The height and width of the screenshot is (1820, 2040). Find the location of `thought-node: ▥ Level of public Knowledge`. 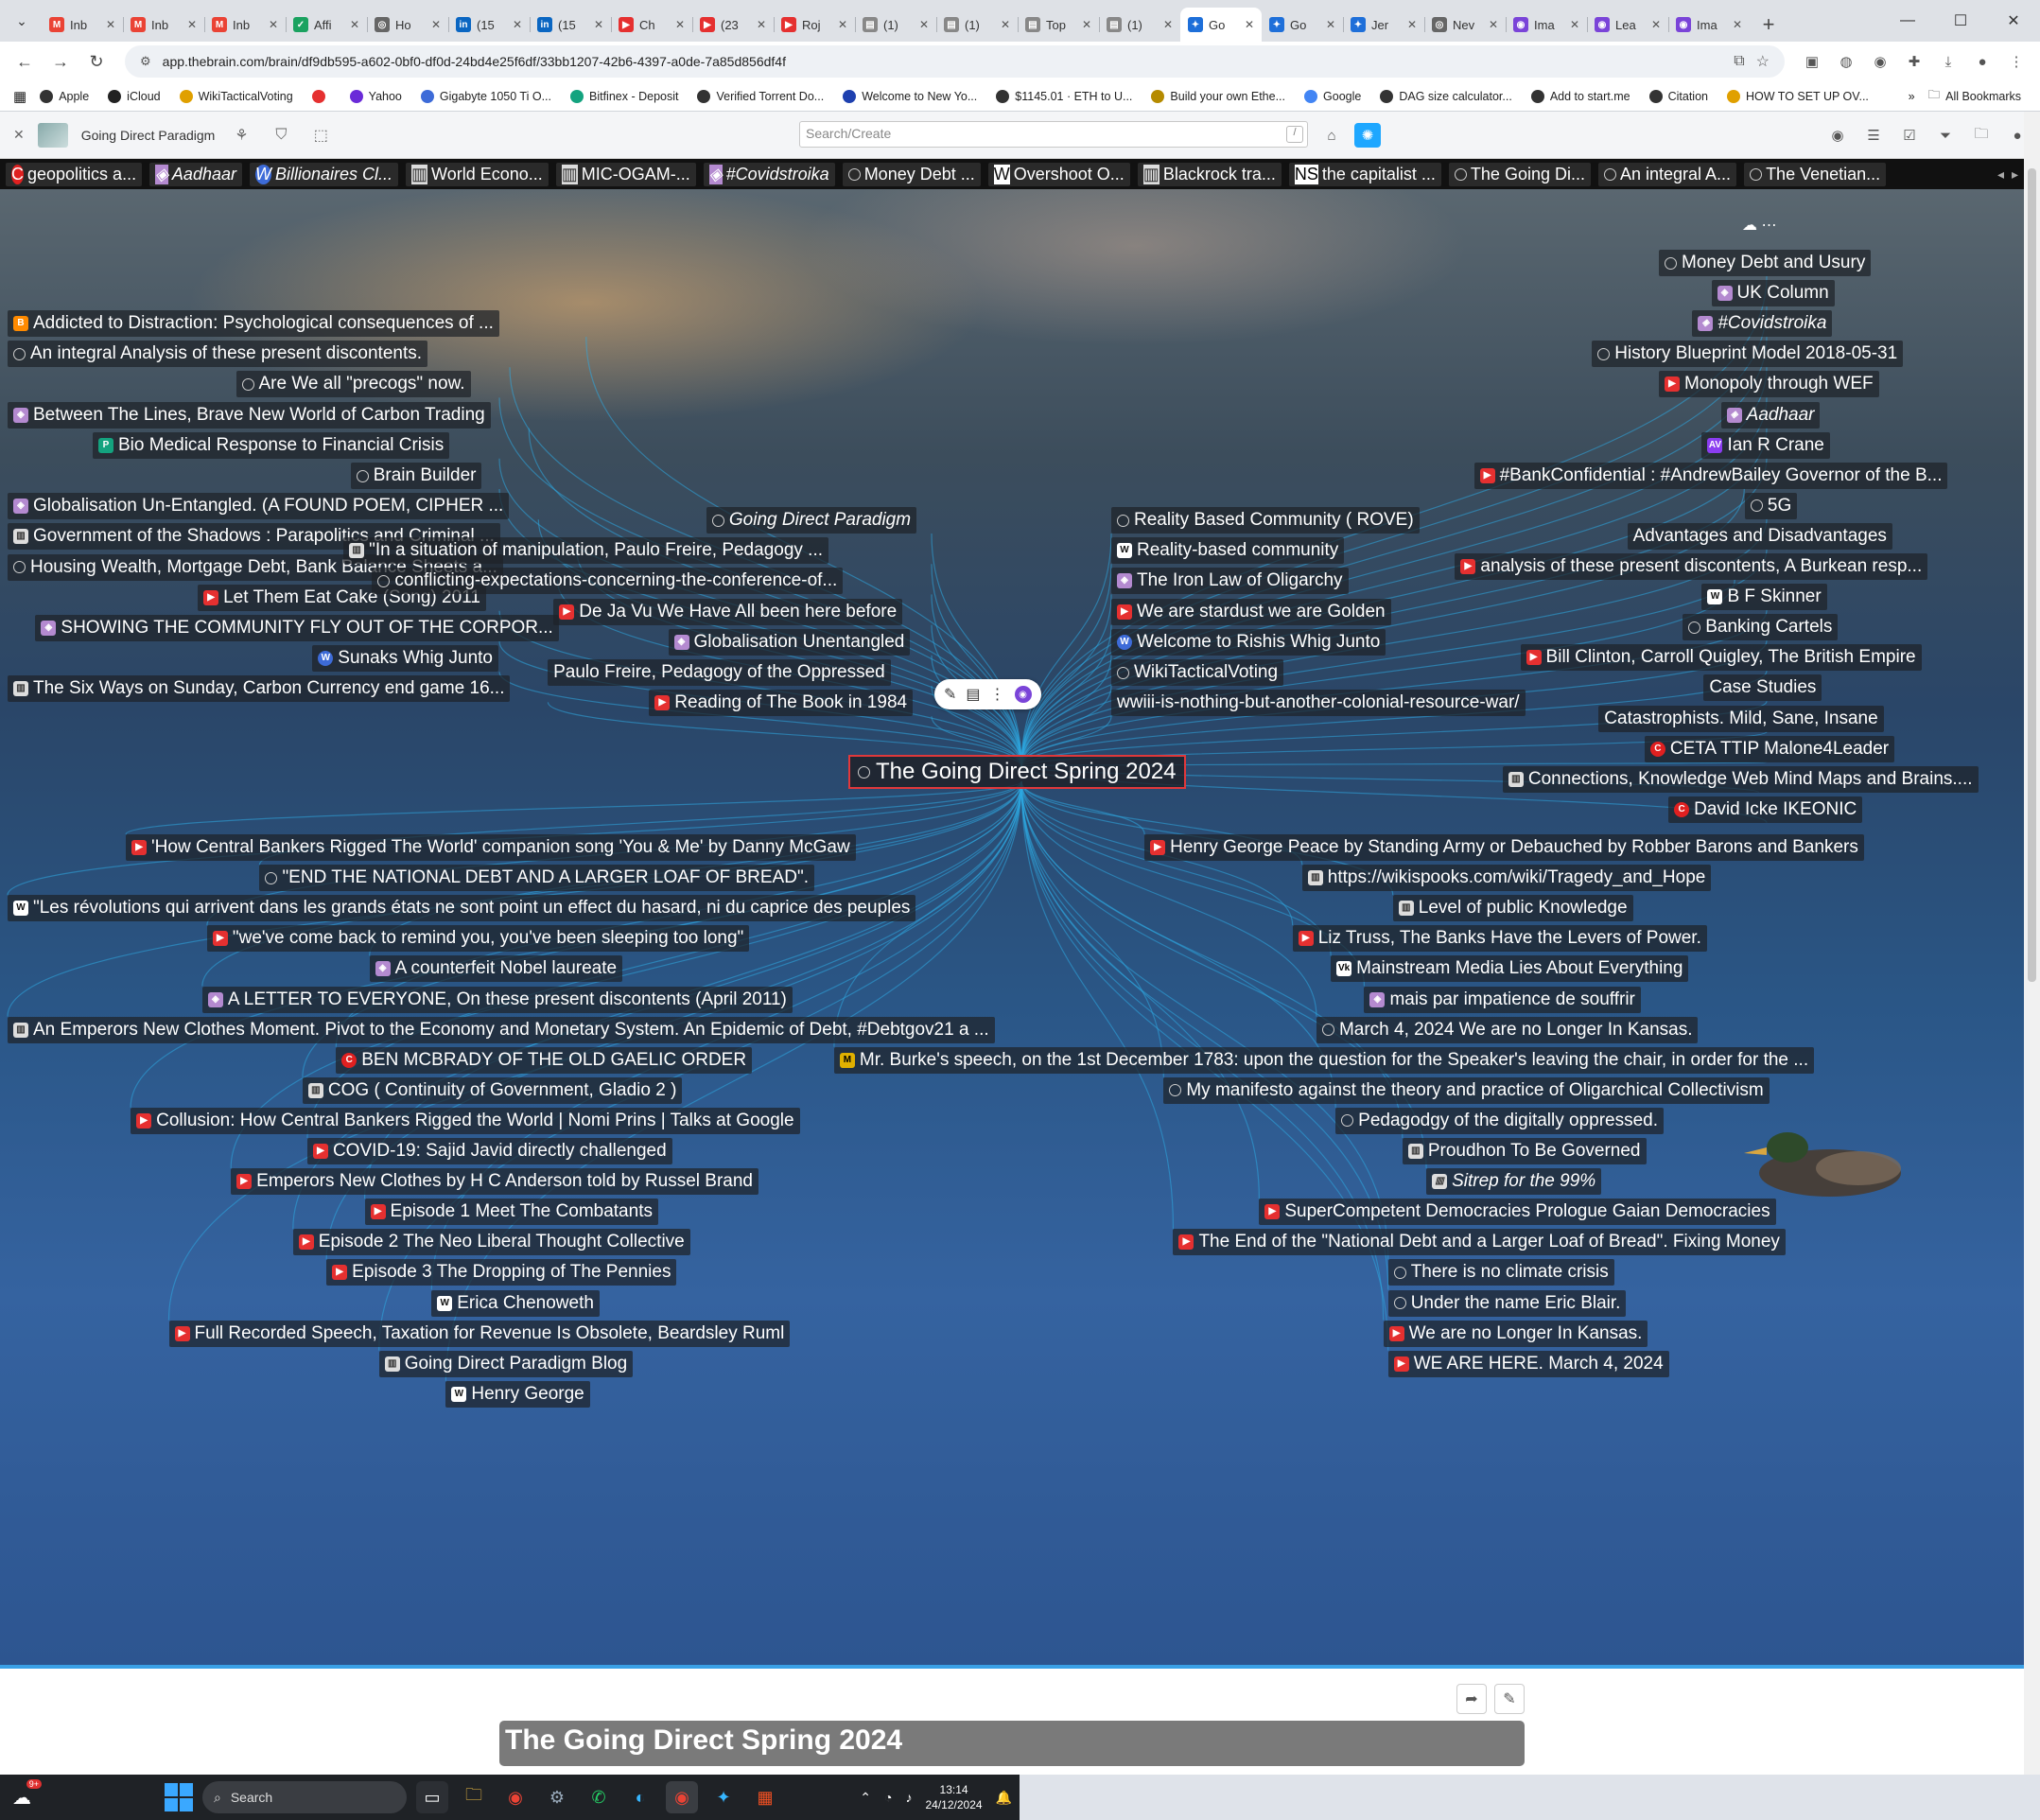

thought-node: ▥ Level of public Knowledge is located at coordinates (1512, 908).